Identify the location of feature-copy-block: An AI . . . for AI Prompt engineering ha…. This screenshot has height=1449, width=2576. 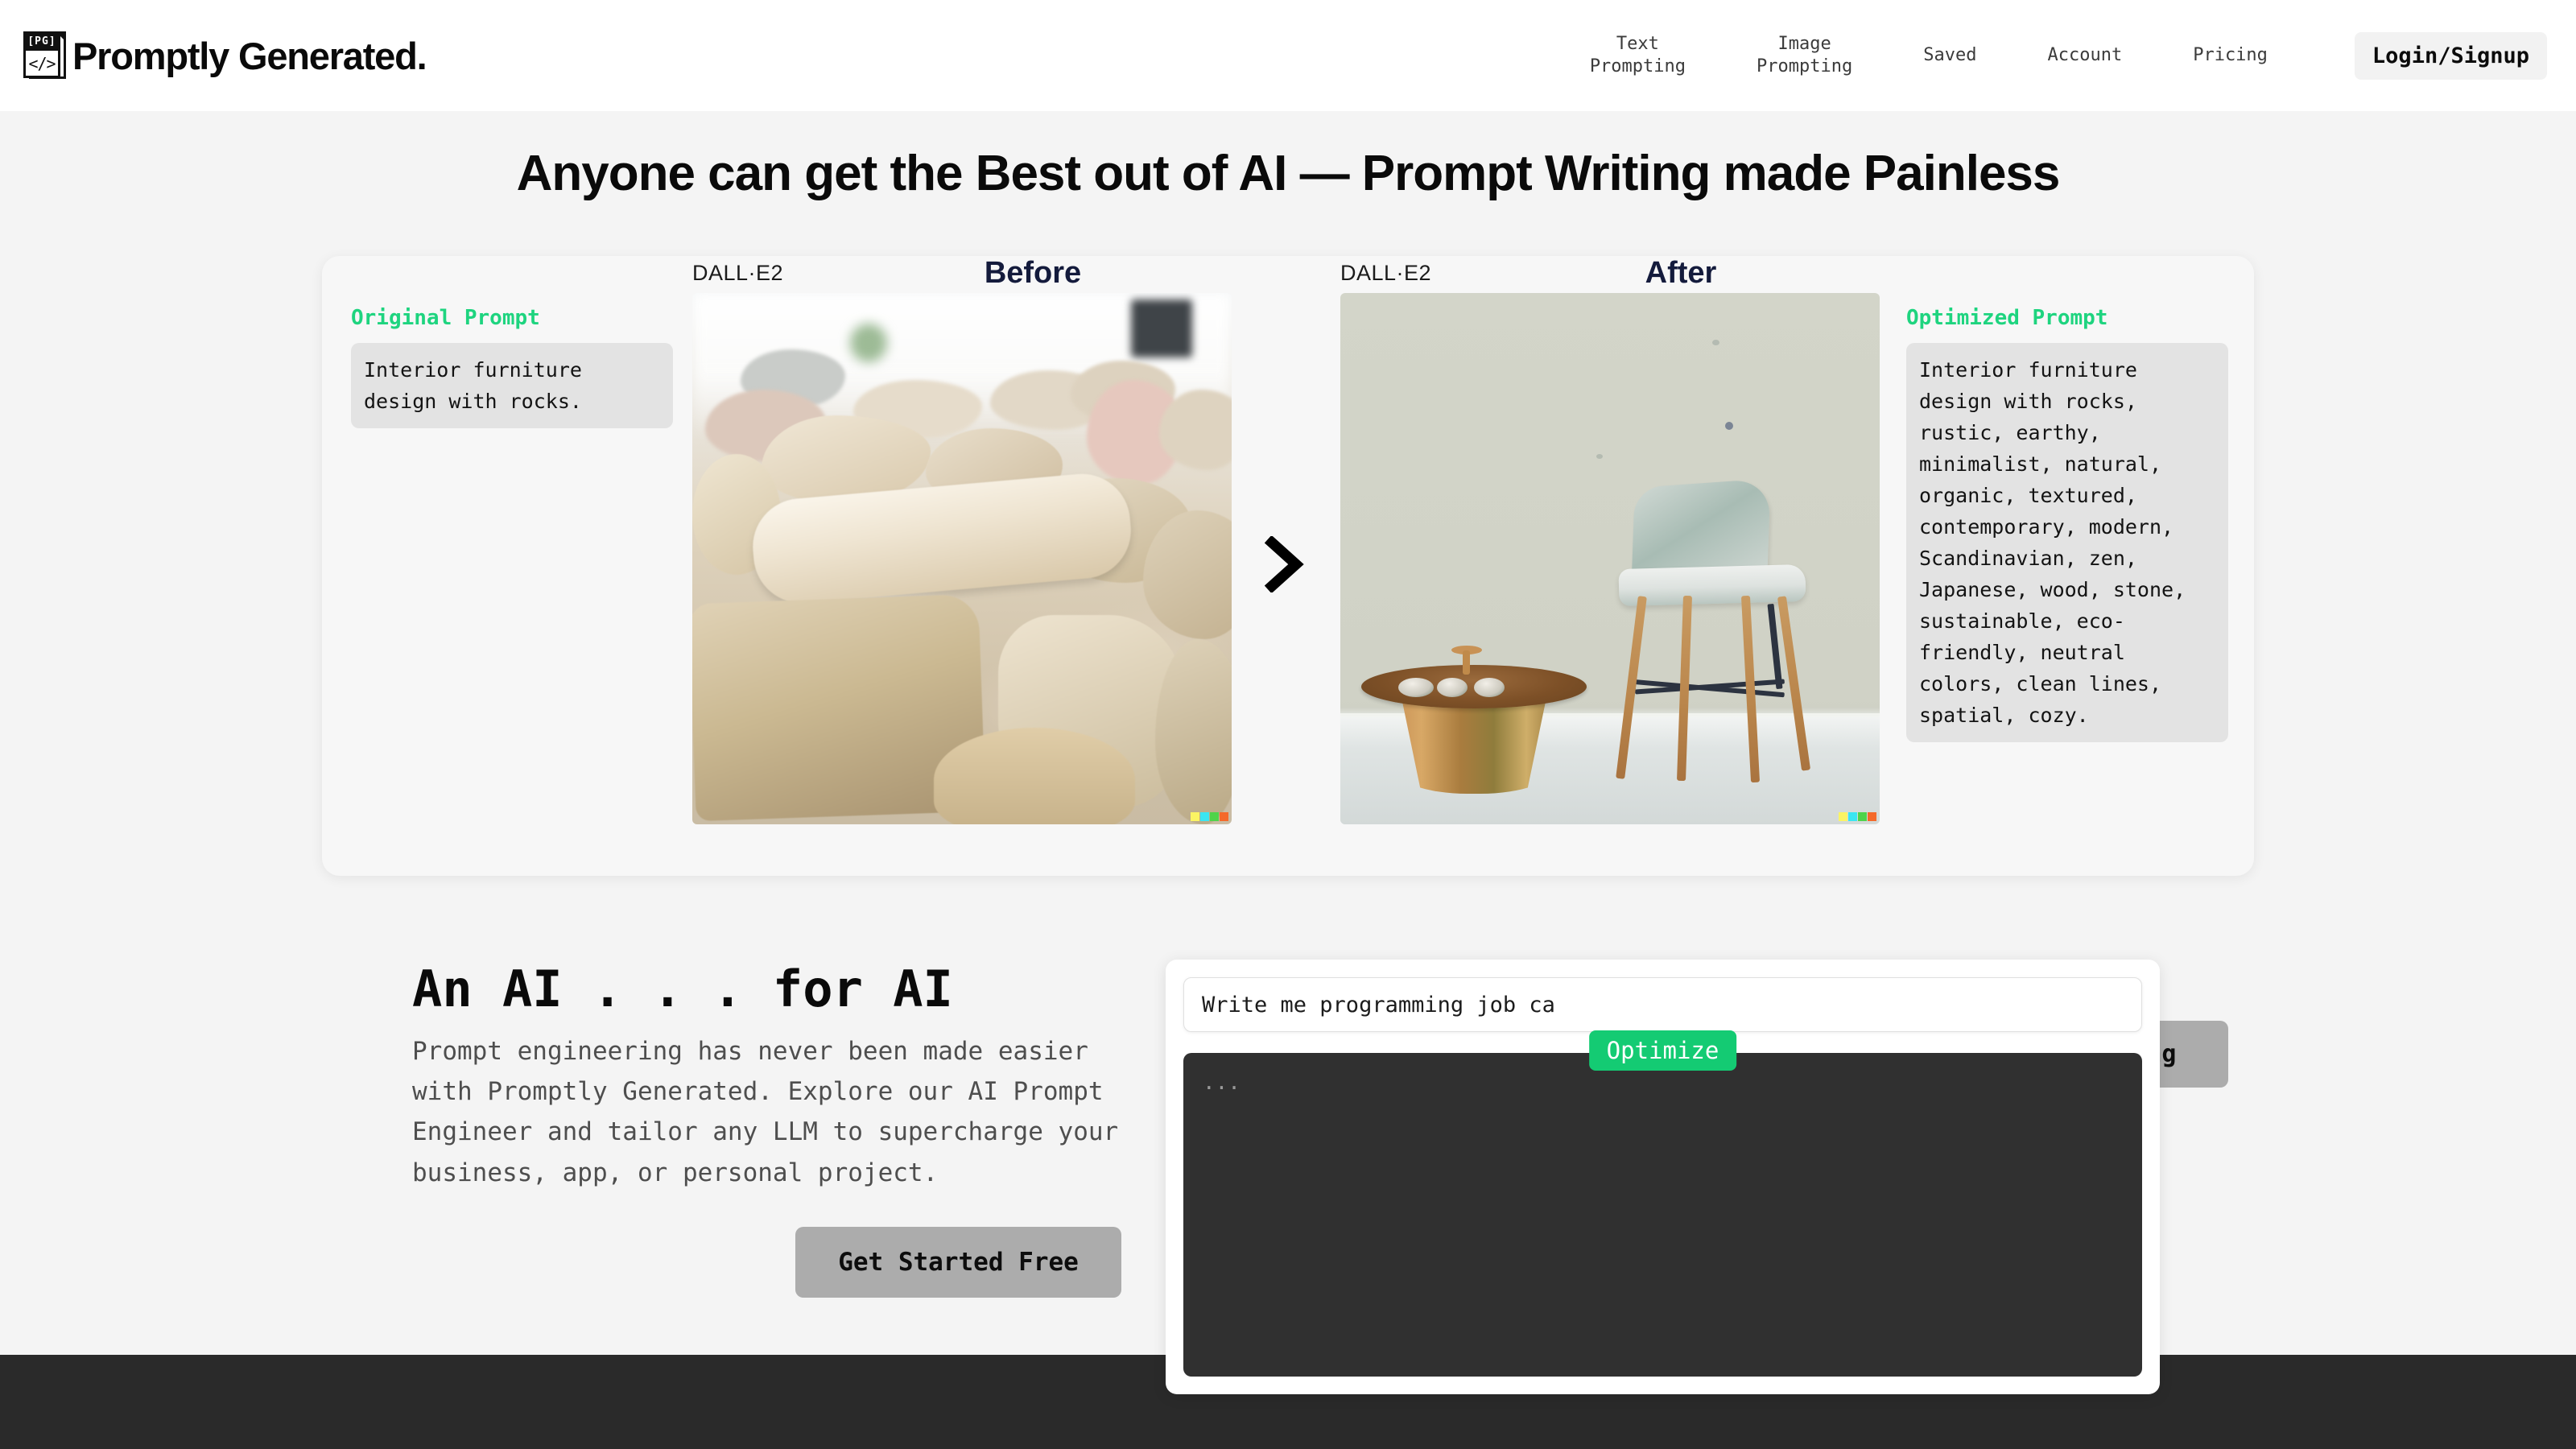
(766, 1076).